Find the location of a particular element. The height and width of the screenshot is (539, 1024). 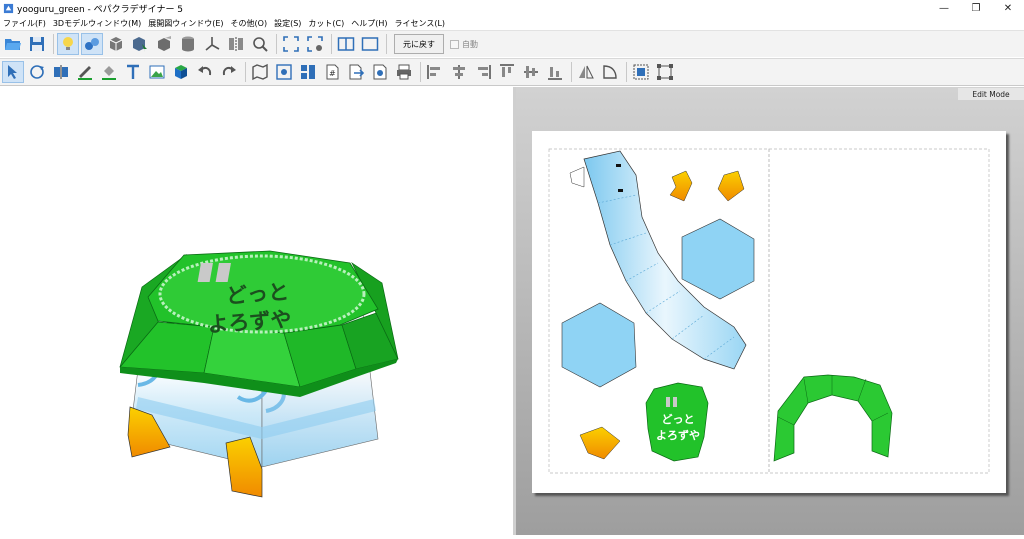

fit-settings-button is located at coordinates (315, 44).